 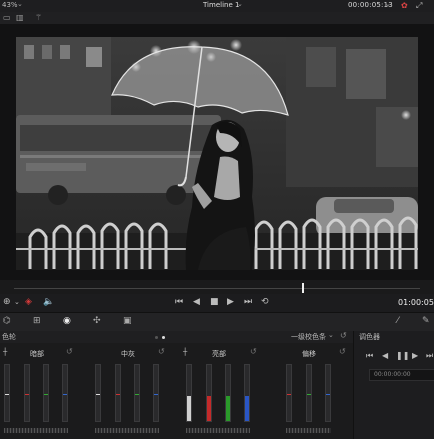 I want to click on page-dot, so click(x=156, y=337).